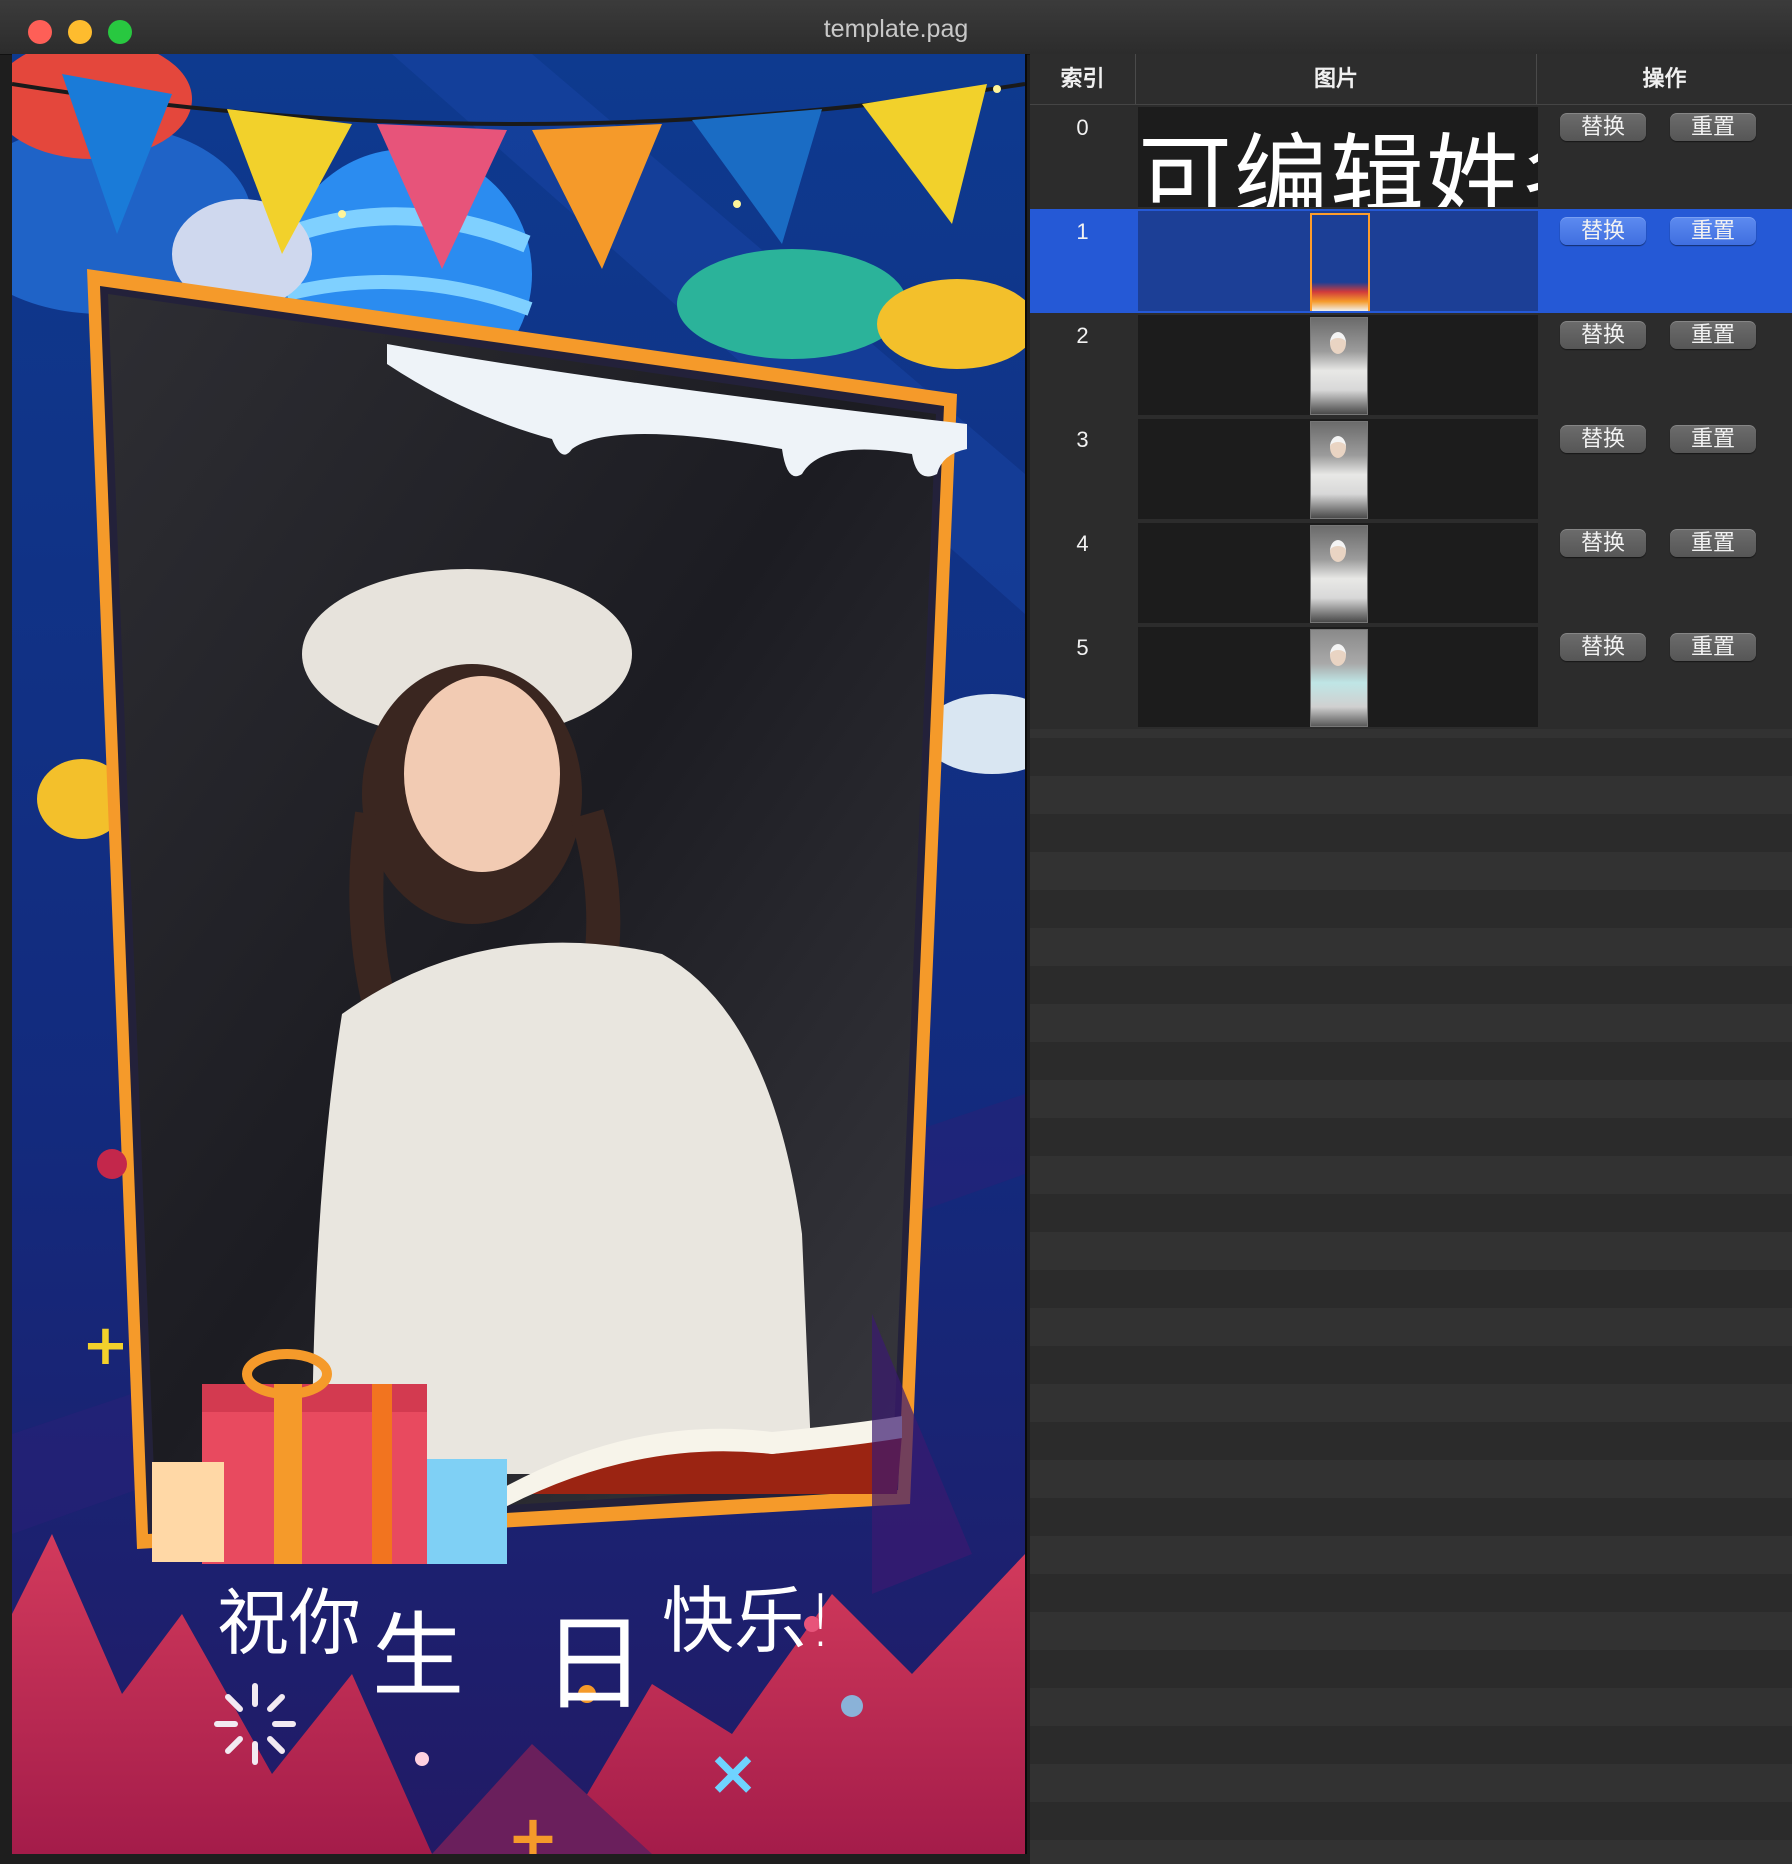 The width and height of the screenshot is (1792, 1864). Describe the element at coordinates (1664, 79) in the screenshot. I see `column-header-actions: 操作` at that location.